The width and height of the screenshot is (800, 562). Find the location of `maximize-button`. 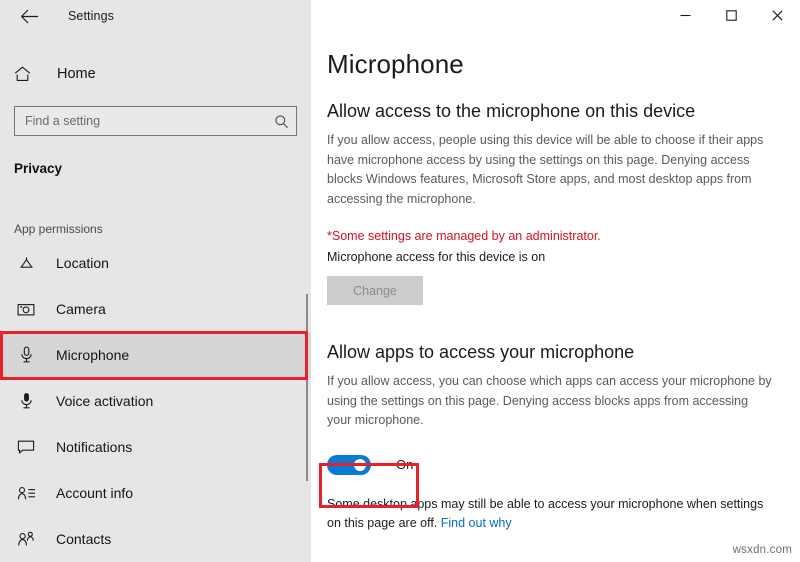

maximize-button is located at coordinates (731, 15).